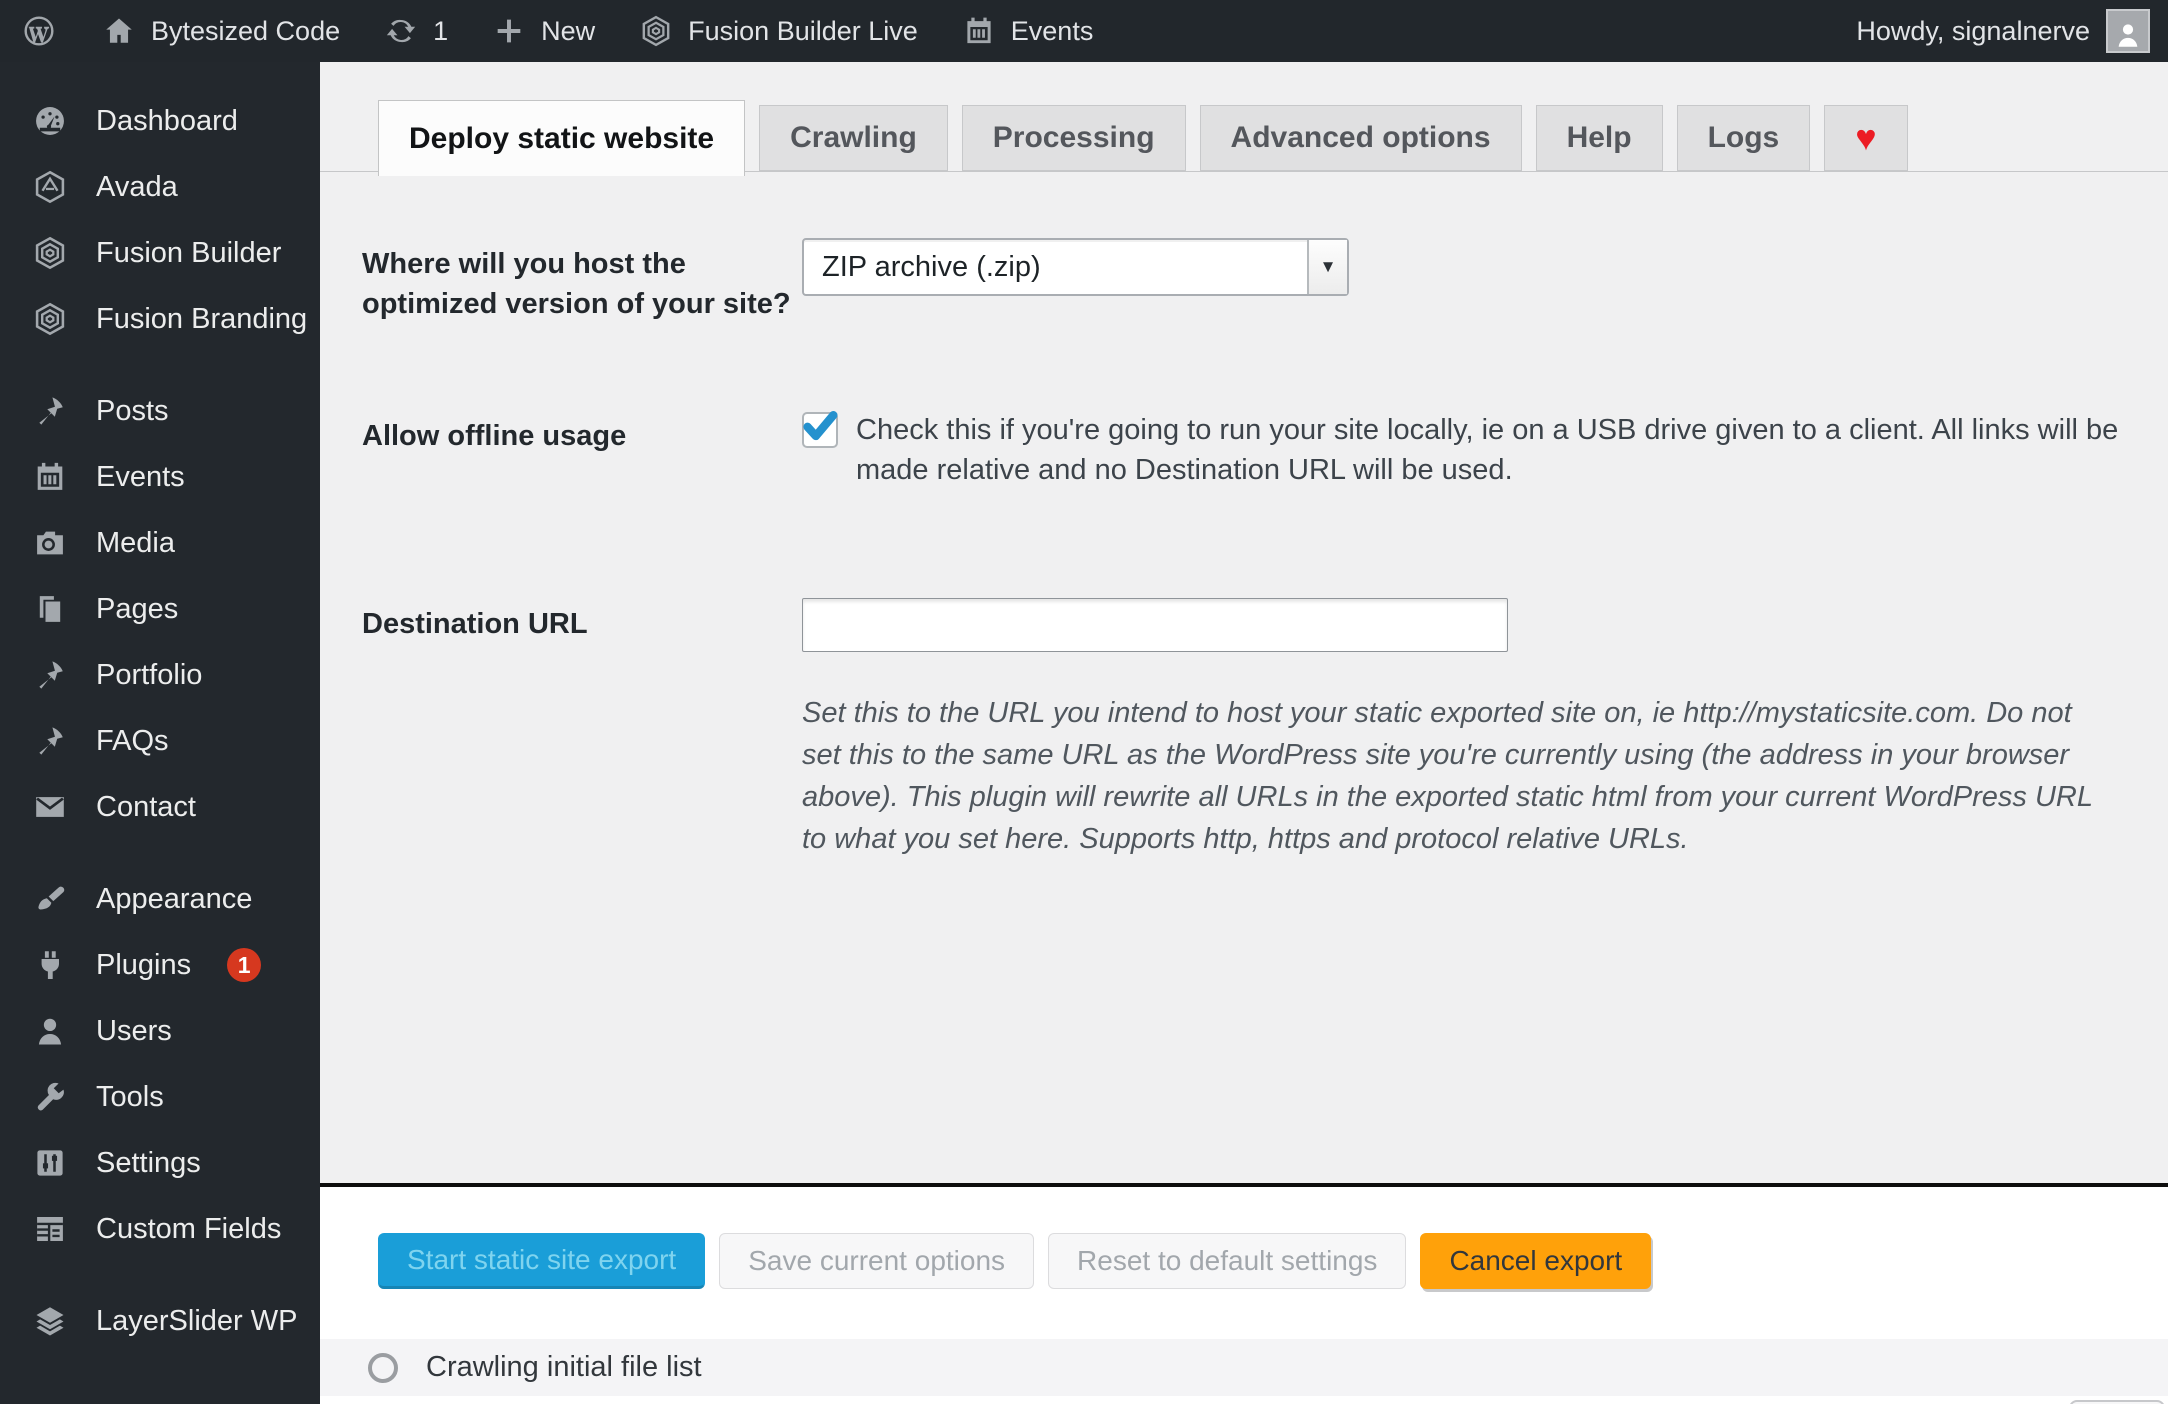 The image size is (2168, 1404). Describe the element at coordinates (494, 436) in the screenshot. I see `offline-label: Allow offline usage` at that location.